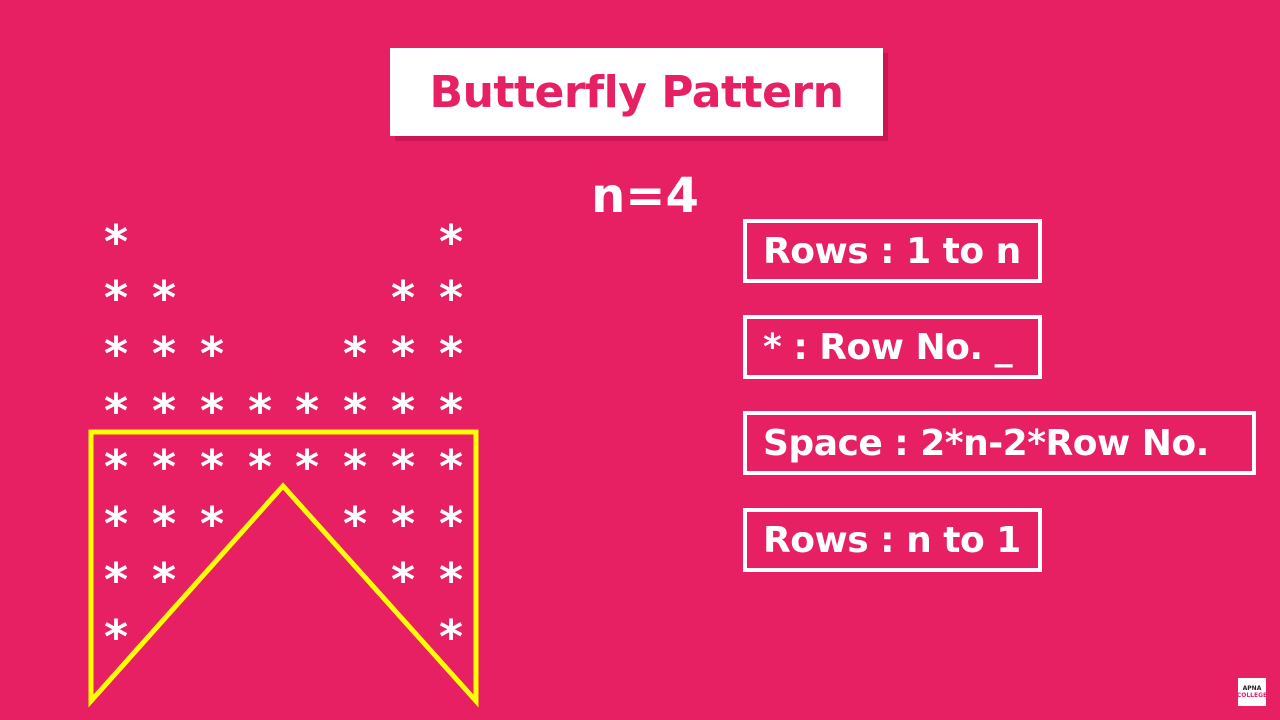 Image resolution: width=1280 pixels, height=720 pixels. I want to click on logo-line-1: APNA, so click(1252, 688).